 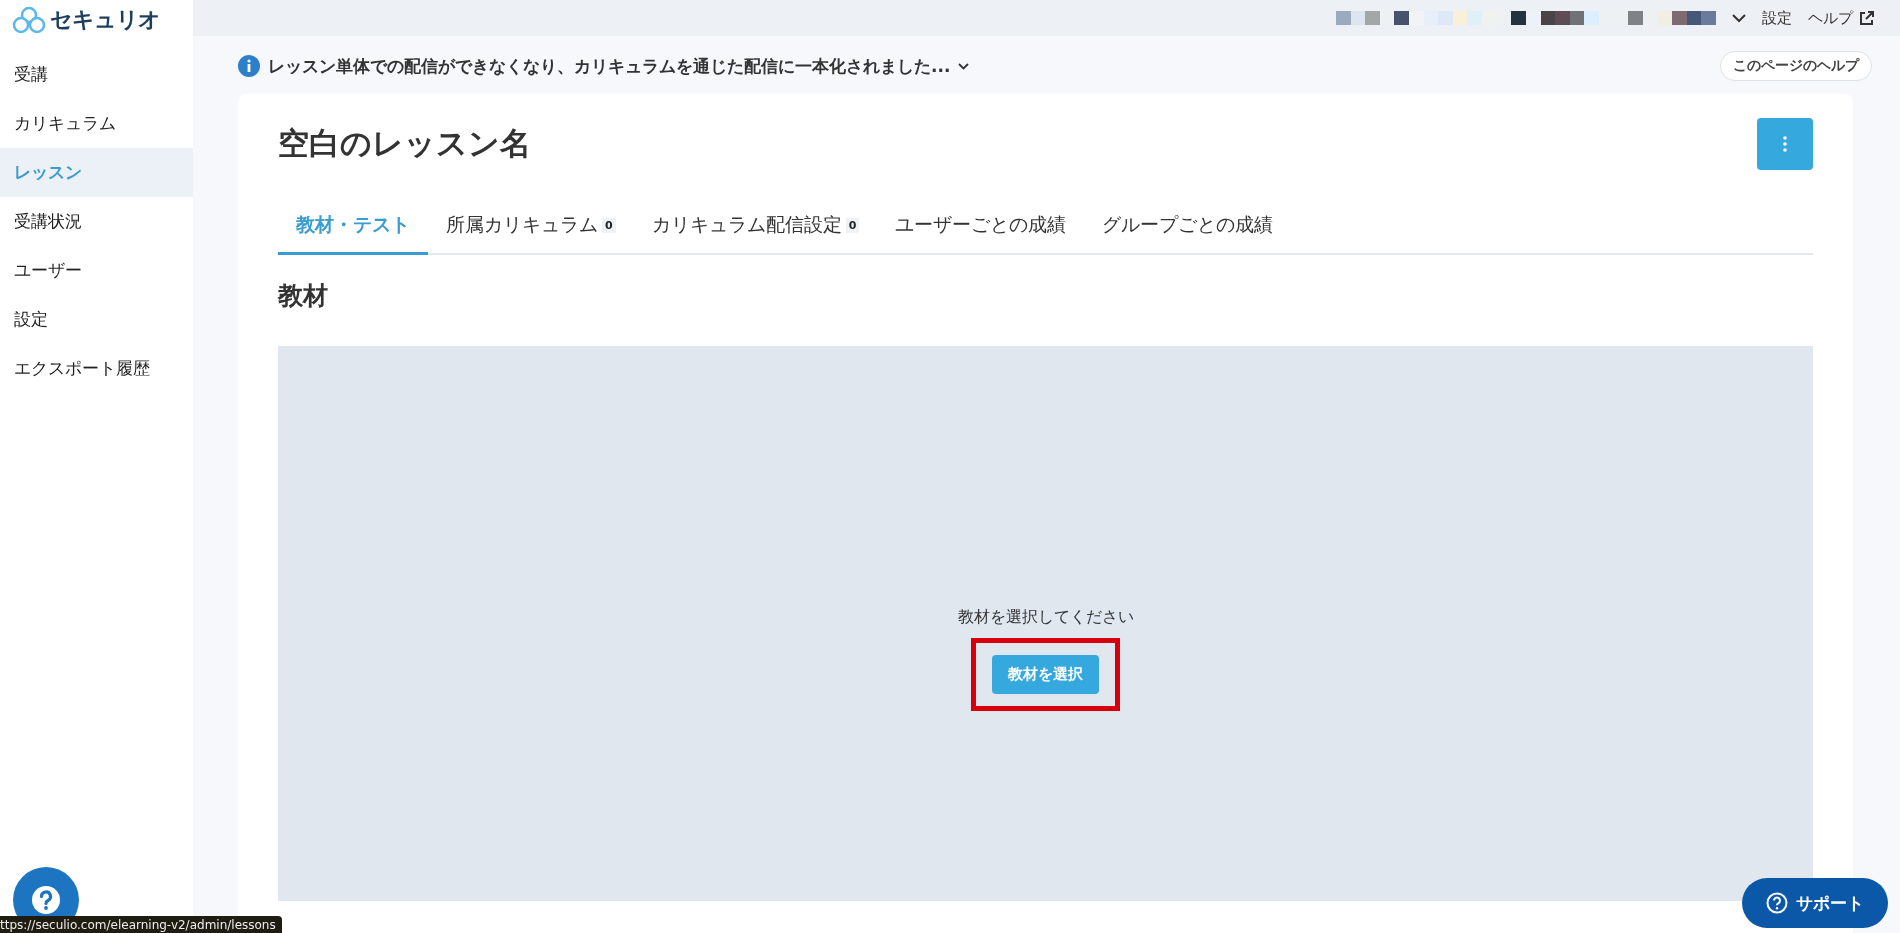 What do you see at coordinates (1785, 144) in the screenshot?
I see `vertical-dots-icon` at bounding box center [1785, 144].